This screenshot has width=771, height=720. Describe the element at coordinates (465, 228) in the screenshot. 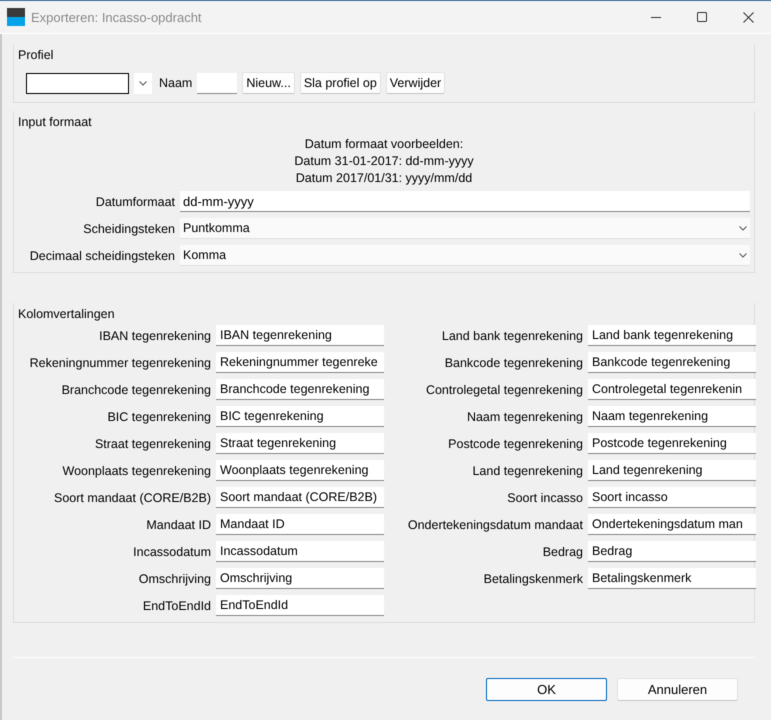

I see `dropdown: Puntkomma` at that location.